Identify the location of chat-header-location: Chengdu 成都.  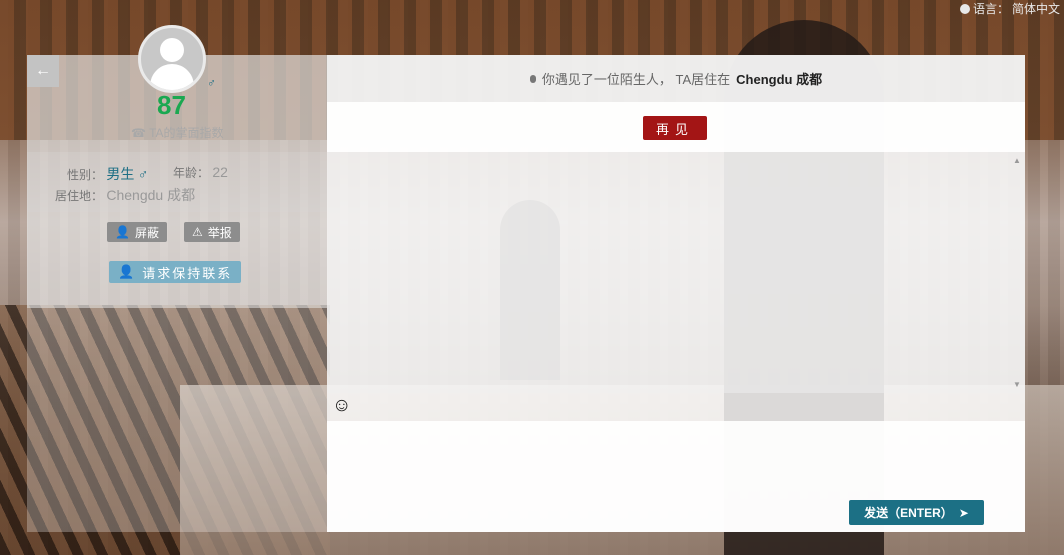
(779, 79).